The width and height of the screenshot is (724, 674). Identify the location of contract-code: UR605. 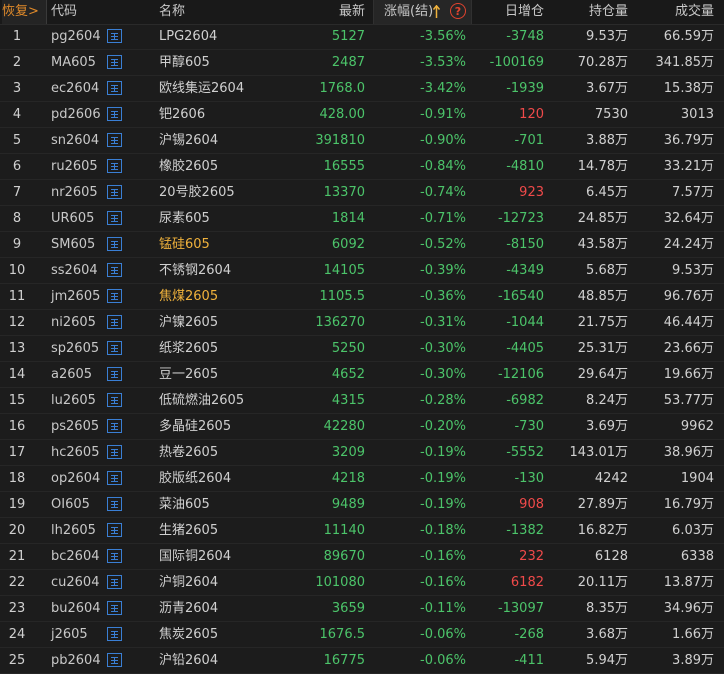
(72, 218).